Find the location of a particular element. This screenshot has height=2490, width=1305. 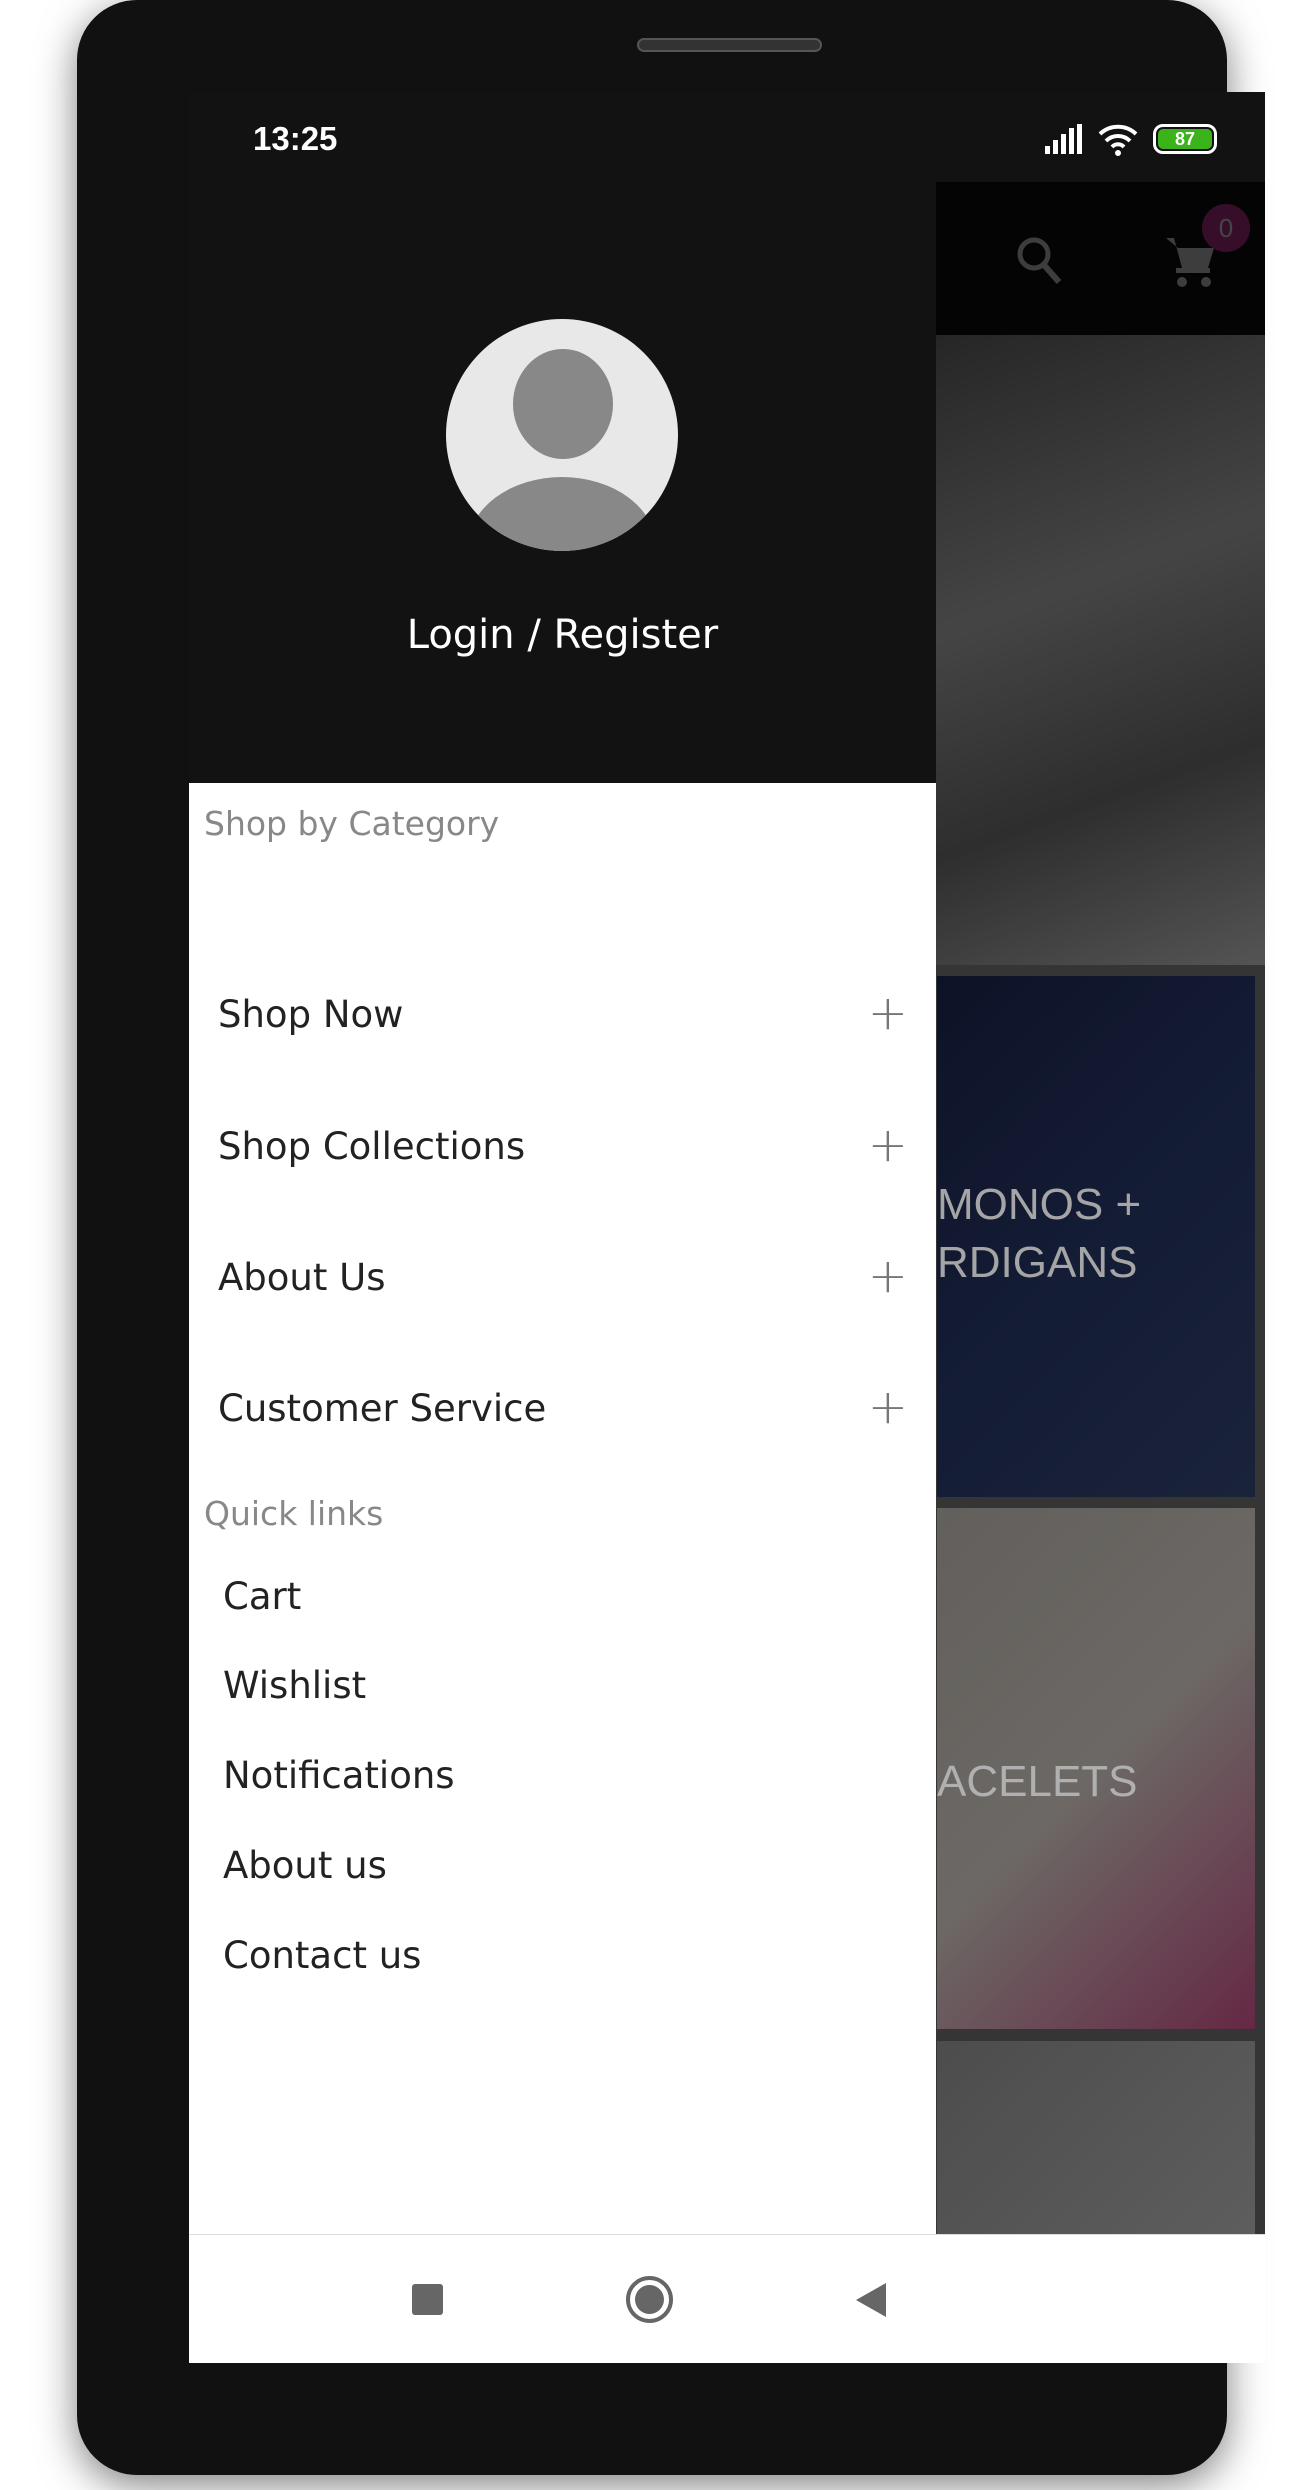

wifi-icon is located at coordinates (1118, 140).